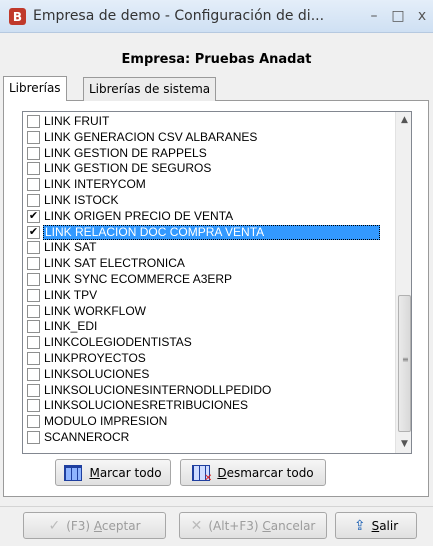  Describe the element at coordinates (209, 311) in the screenshot. I see `library-list-item: LINK WORKFLOW` at that location.